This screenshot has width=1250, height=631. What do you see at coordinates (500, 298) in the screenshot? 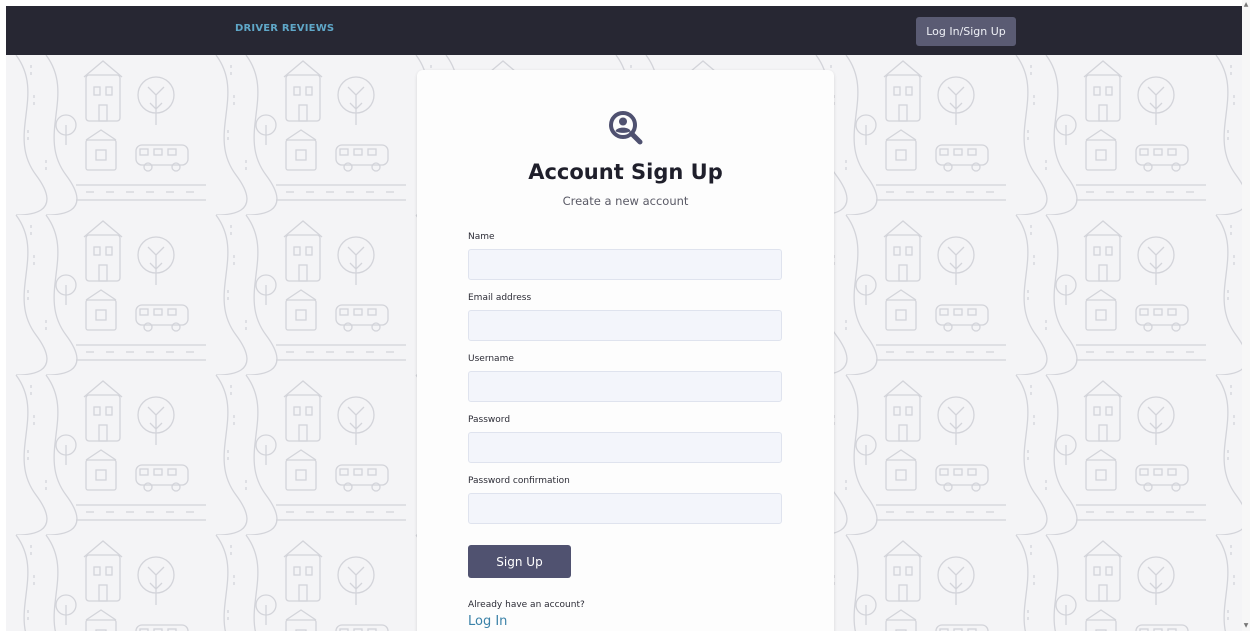
I see `email-label: Email address` at bounding box center [500, 298].